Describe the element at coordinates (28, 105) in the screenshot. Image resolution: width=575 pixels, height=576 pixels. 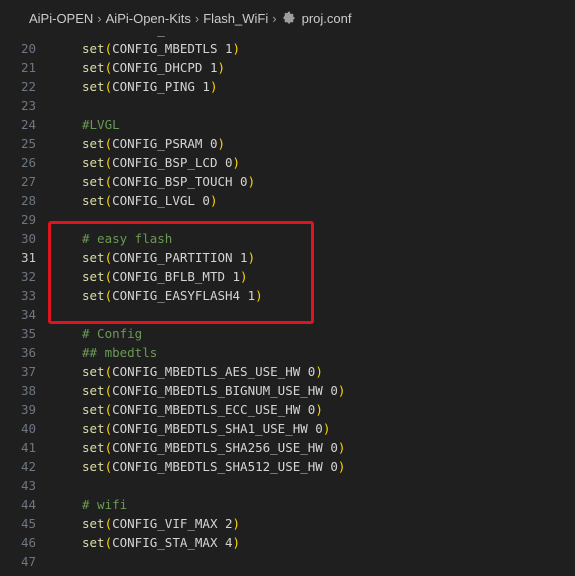
I see `line-number: 23` at that location.